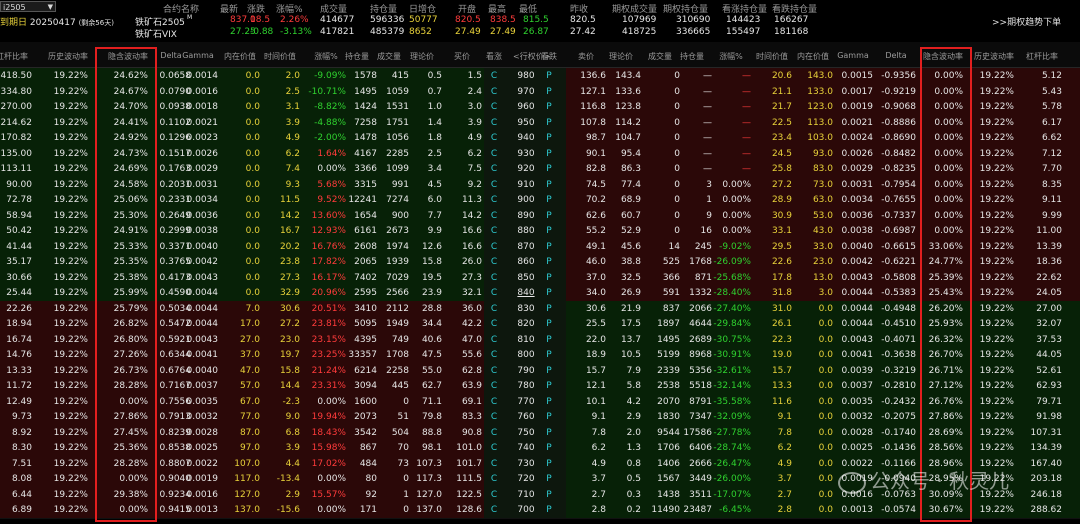  I want to click on strike-price: 800, so click(526, 355).